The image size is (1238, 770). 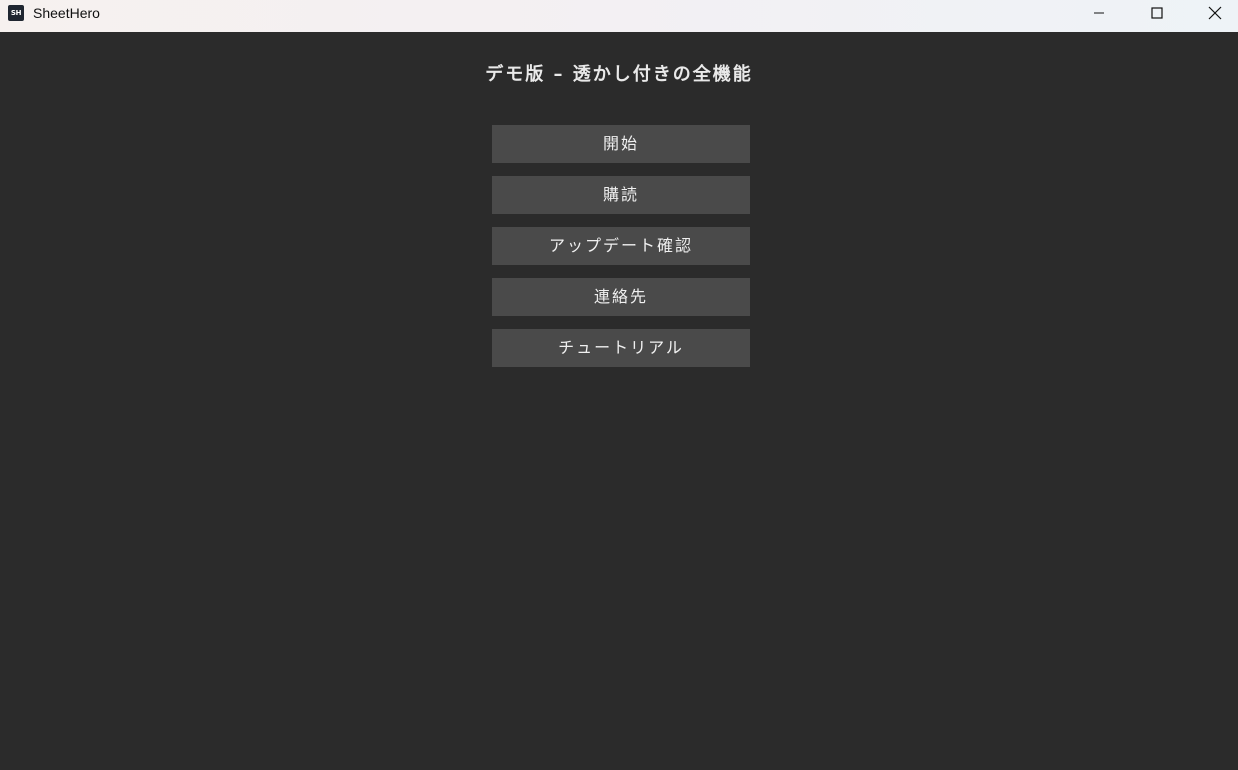 I want to click on check-update-button: アップデート確認, so click(x=621, y=246).